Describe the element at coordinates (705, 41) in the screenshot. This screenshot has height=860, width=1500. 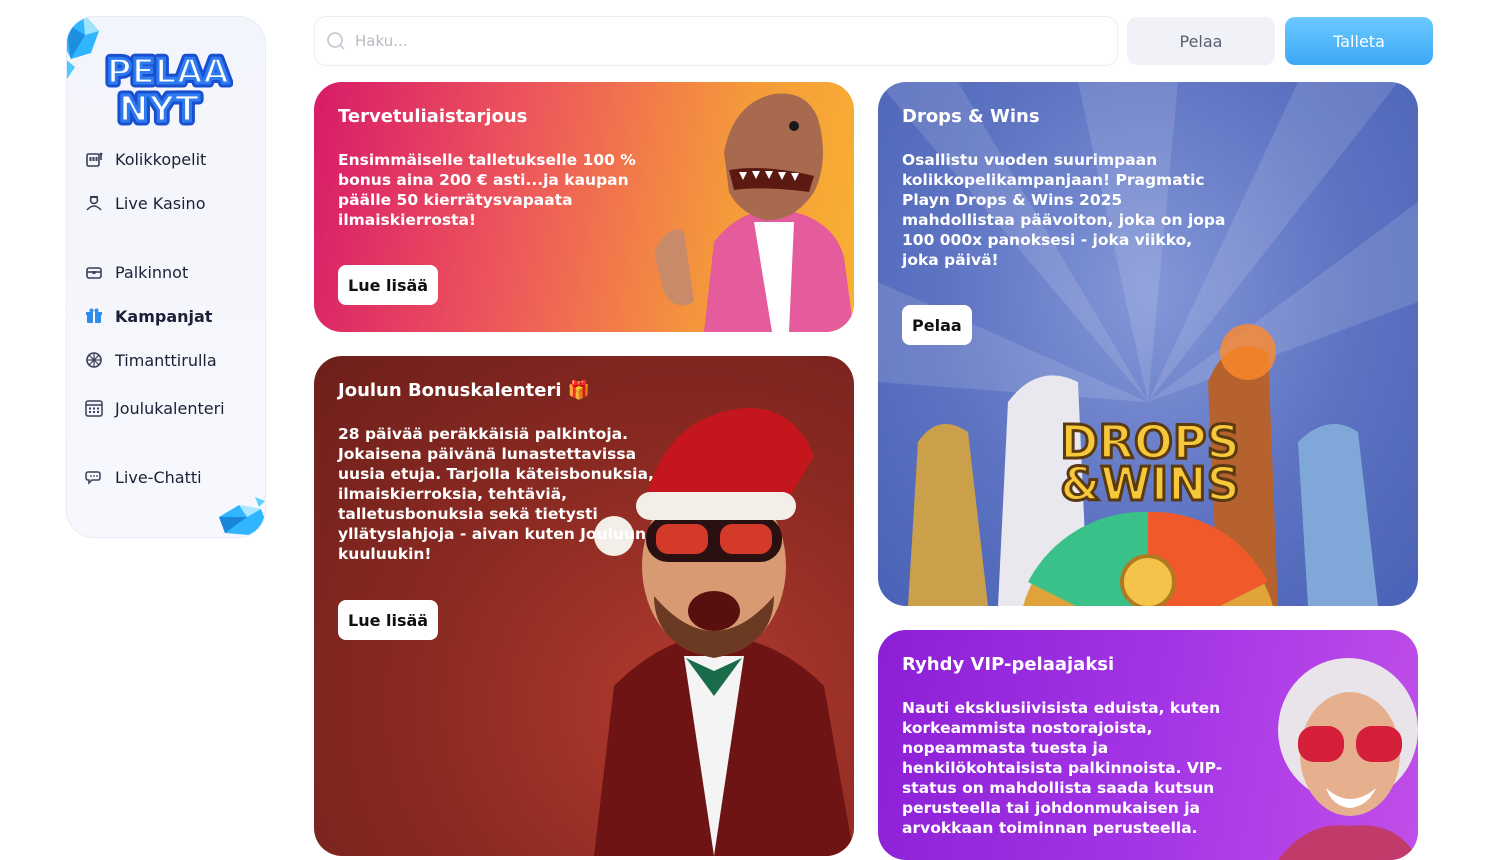
I see `search-input` at that location.